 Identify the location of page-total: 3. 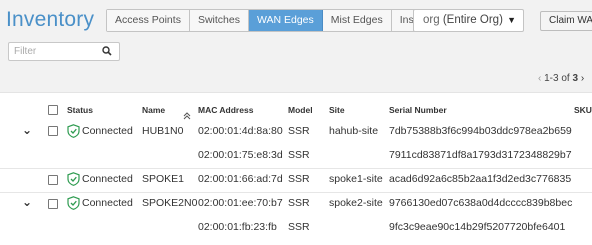
(575, 78).